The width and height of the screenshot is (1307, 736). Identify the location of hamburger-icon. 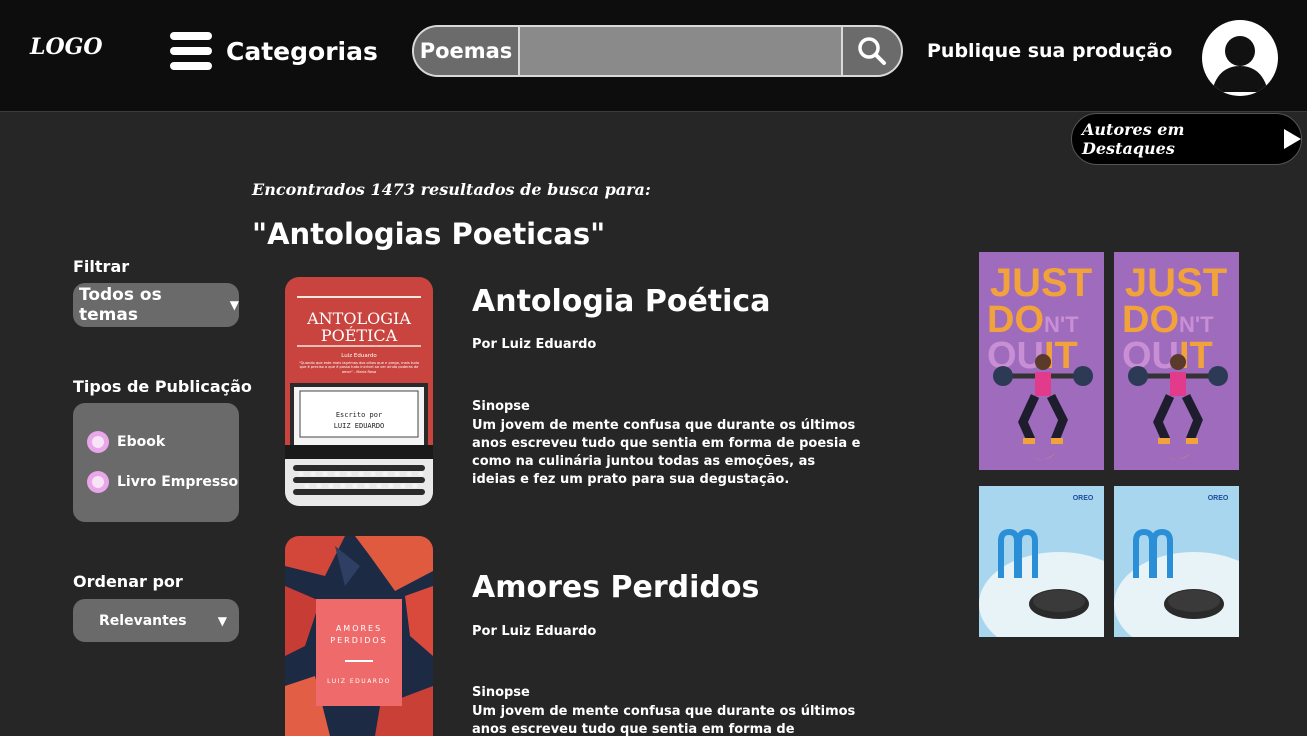
(191, 51).